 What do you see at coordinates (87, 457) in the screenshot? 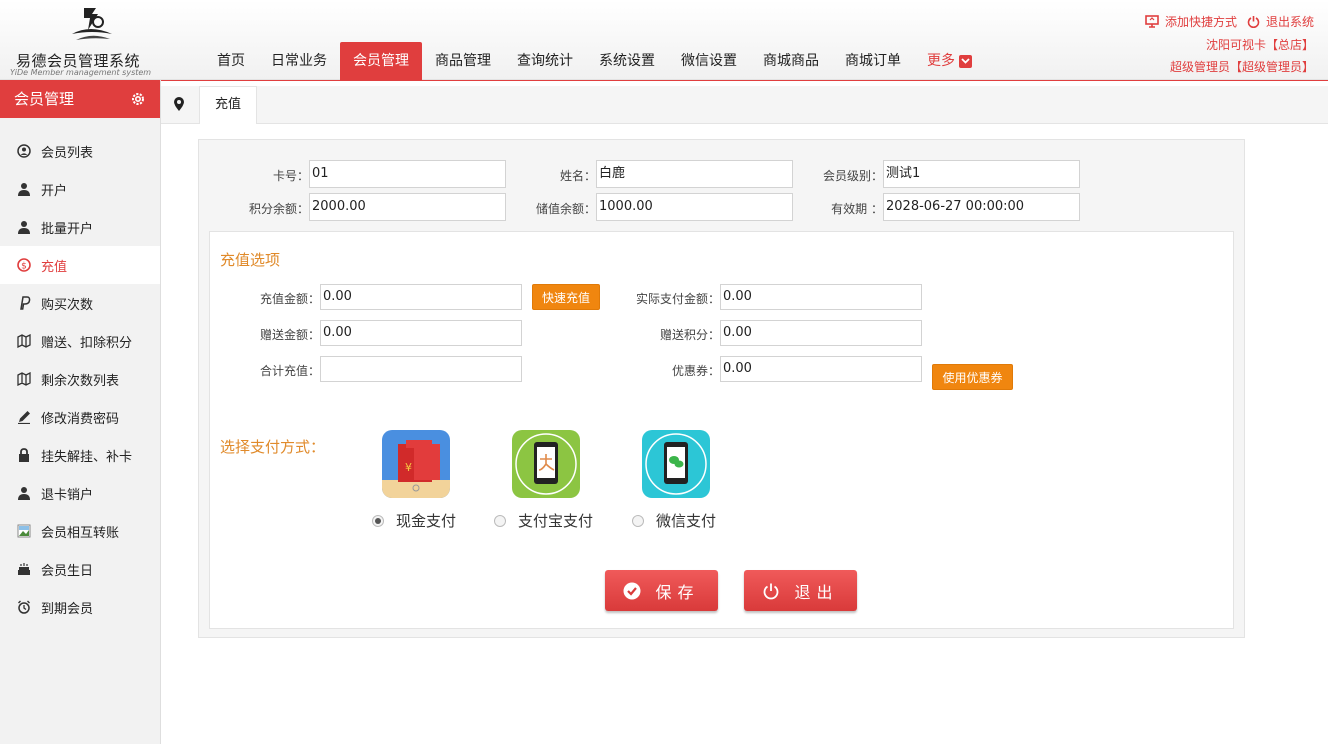
I see `sidebar-item-label: 挂失解挂、补卡` at bounding box center [87, 457].